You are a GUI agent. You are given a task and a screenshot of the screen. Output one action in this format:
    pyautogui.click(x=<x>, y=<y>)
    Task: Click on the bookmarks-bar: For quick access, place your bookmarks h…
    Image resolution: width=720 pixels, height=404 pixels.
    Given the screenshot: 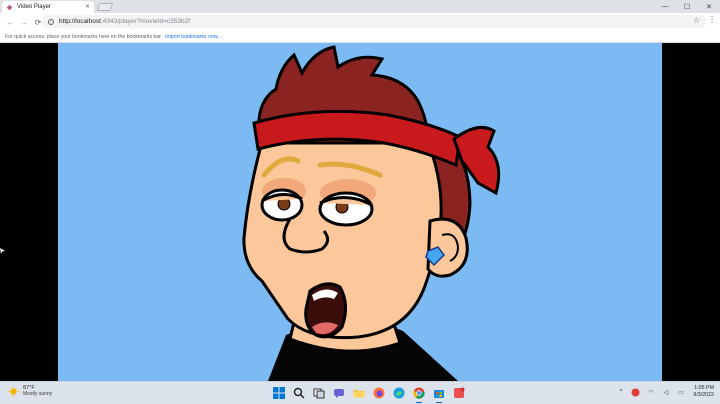 What is the action you would take?
    pyautogui.click(x=360, y=37)
    